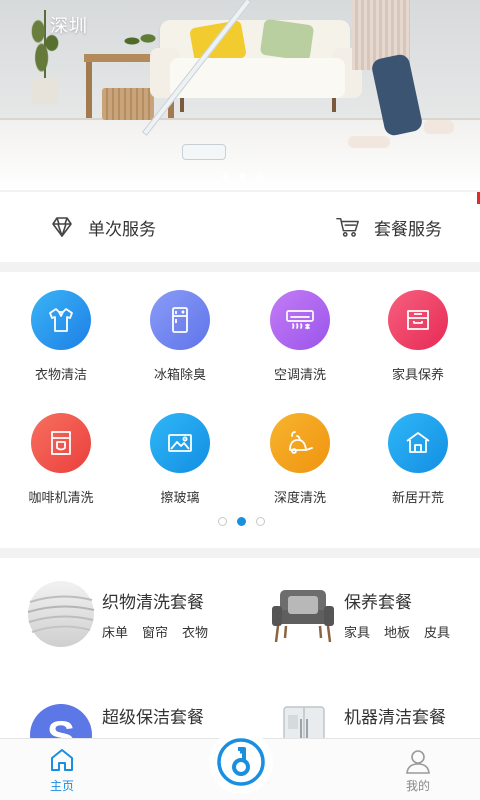 This screenshot has width=480, height=800. I want to click on category-item-coffee-machine: 咖啡机清洗, so click(61, 459).